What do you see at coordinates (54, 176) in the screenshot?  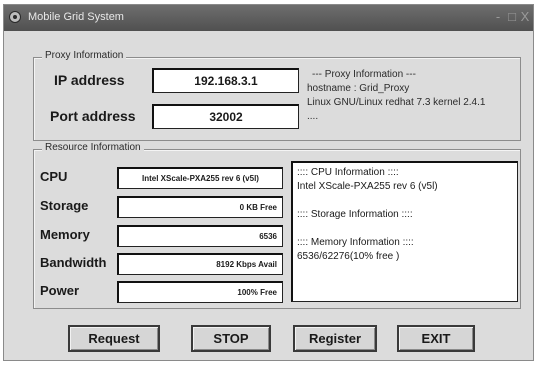 I see `cpu-label: CPU` at bounding box center [54, 176].